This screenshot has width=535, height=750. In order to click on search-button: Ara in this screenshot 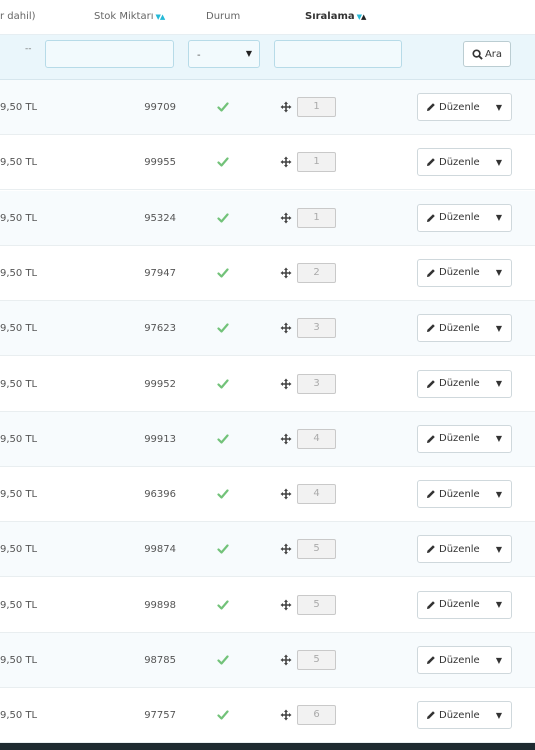, I will do `click(487, 54)`.